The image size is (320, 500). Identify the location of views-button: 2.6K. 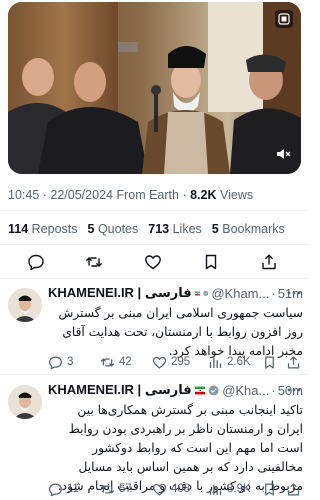
(229, 362).